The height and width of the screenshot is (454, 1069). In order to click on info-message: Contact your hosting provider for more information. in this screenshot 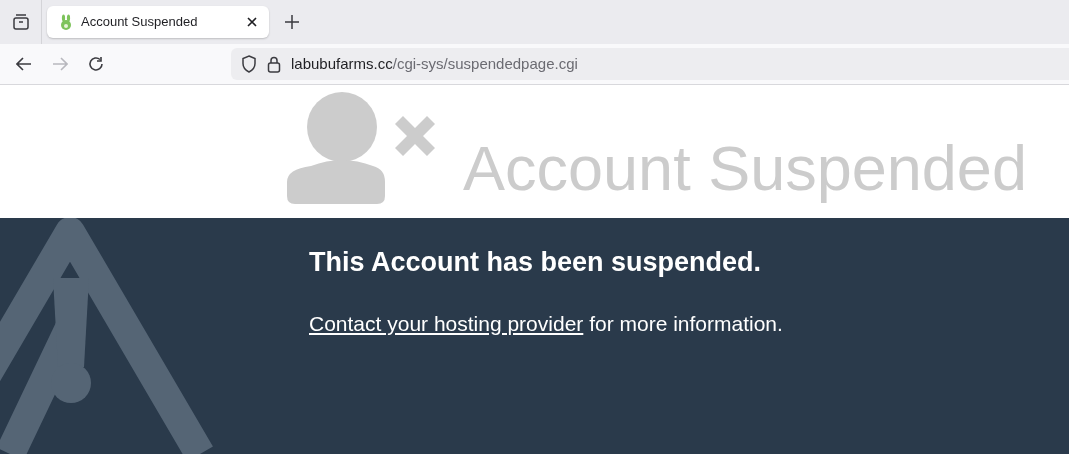, I will do `click(546, 323)`.